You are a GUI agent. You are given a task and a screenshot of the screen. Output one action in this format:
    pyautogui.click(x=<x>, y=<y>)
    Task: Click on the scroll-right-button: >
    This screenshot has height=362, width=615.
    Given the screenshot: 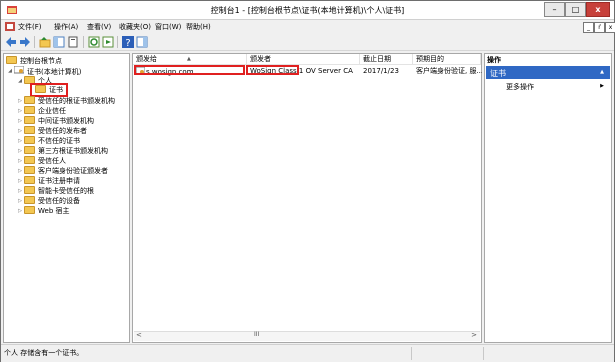 What is the action you would take?
    pyautogui.click(x=474, y=335)
    